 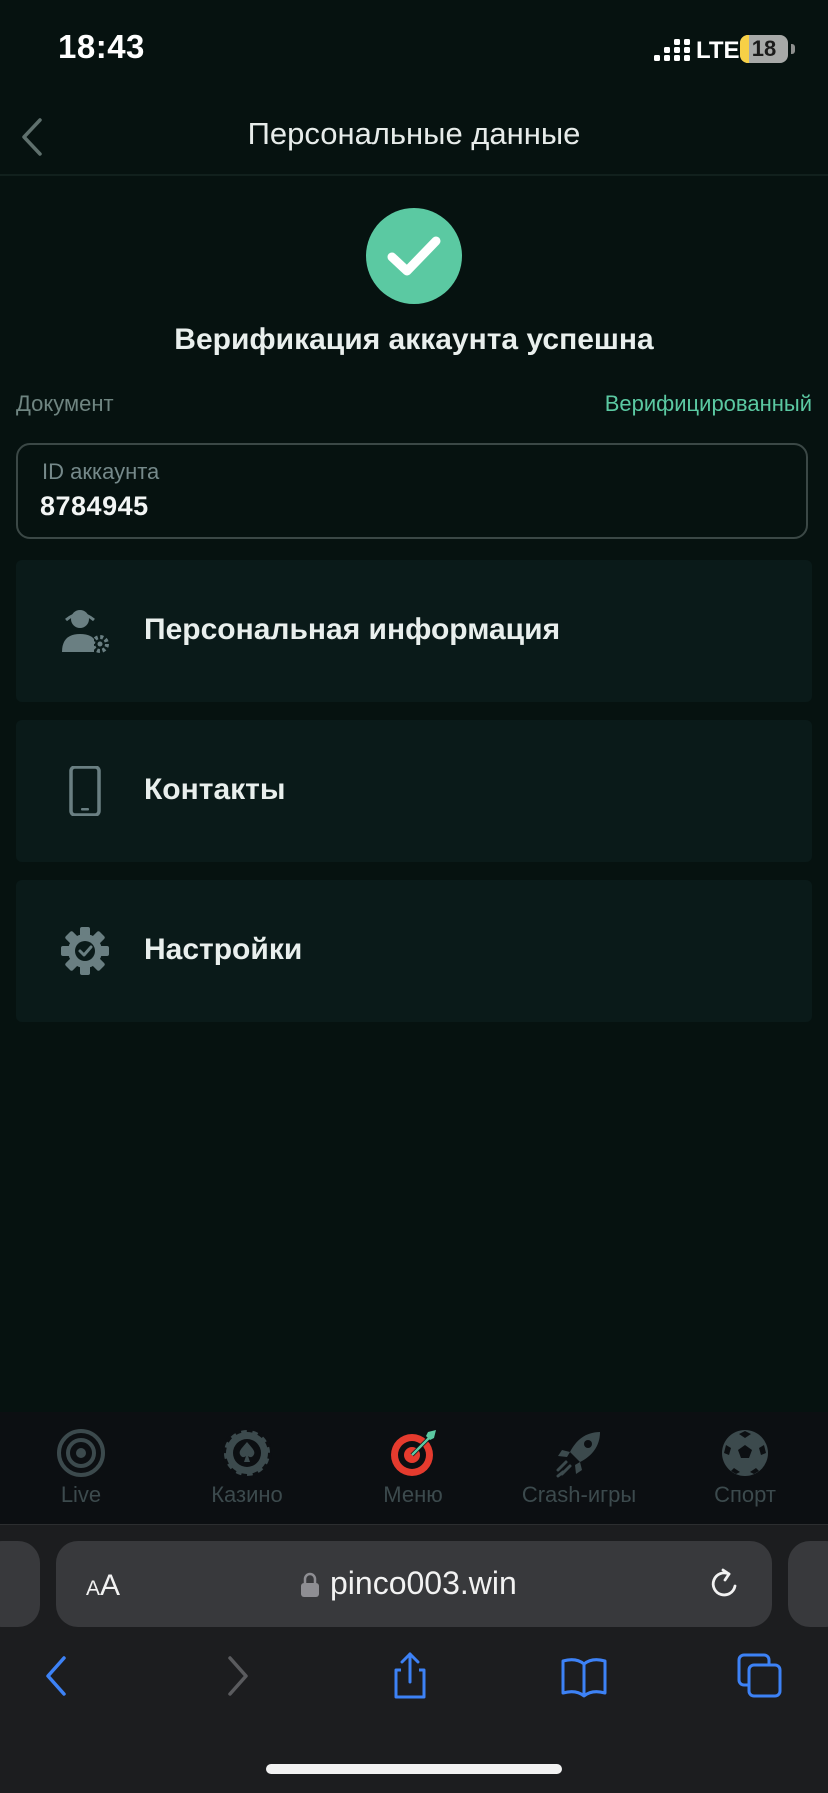 What do you see at coordinates (414, 1769) in the screenshot?
I see `home-indicator` at bounding box center [414, 1769].